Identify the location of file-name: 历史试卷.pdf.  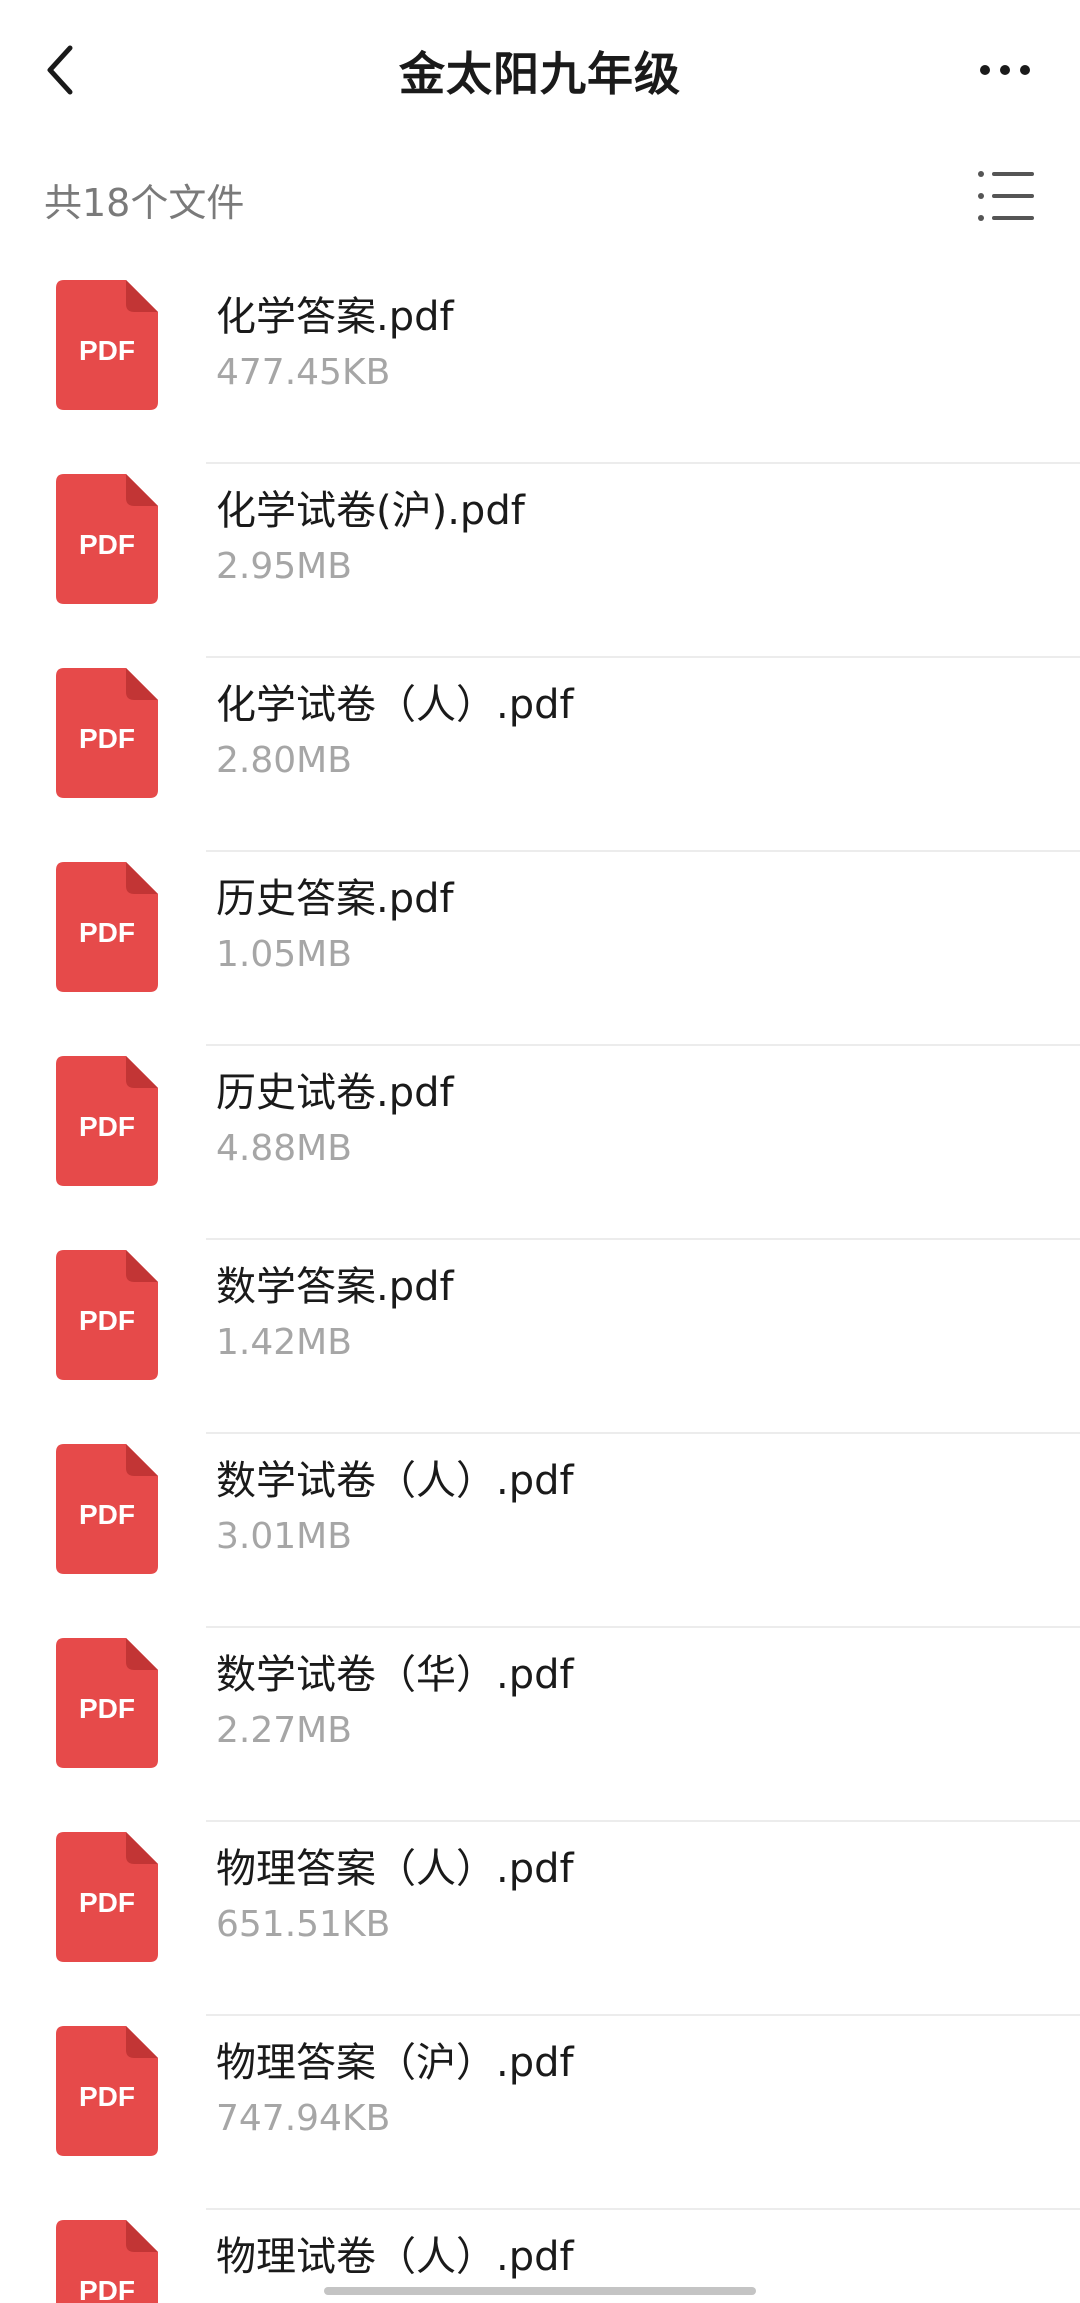
(335, 1093).